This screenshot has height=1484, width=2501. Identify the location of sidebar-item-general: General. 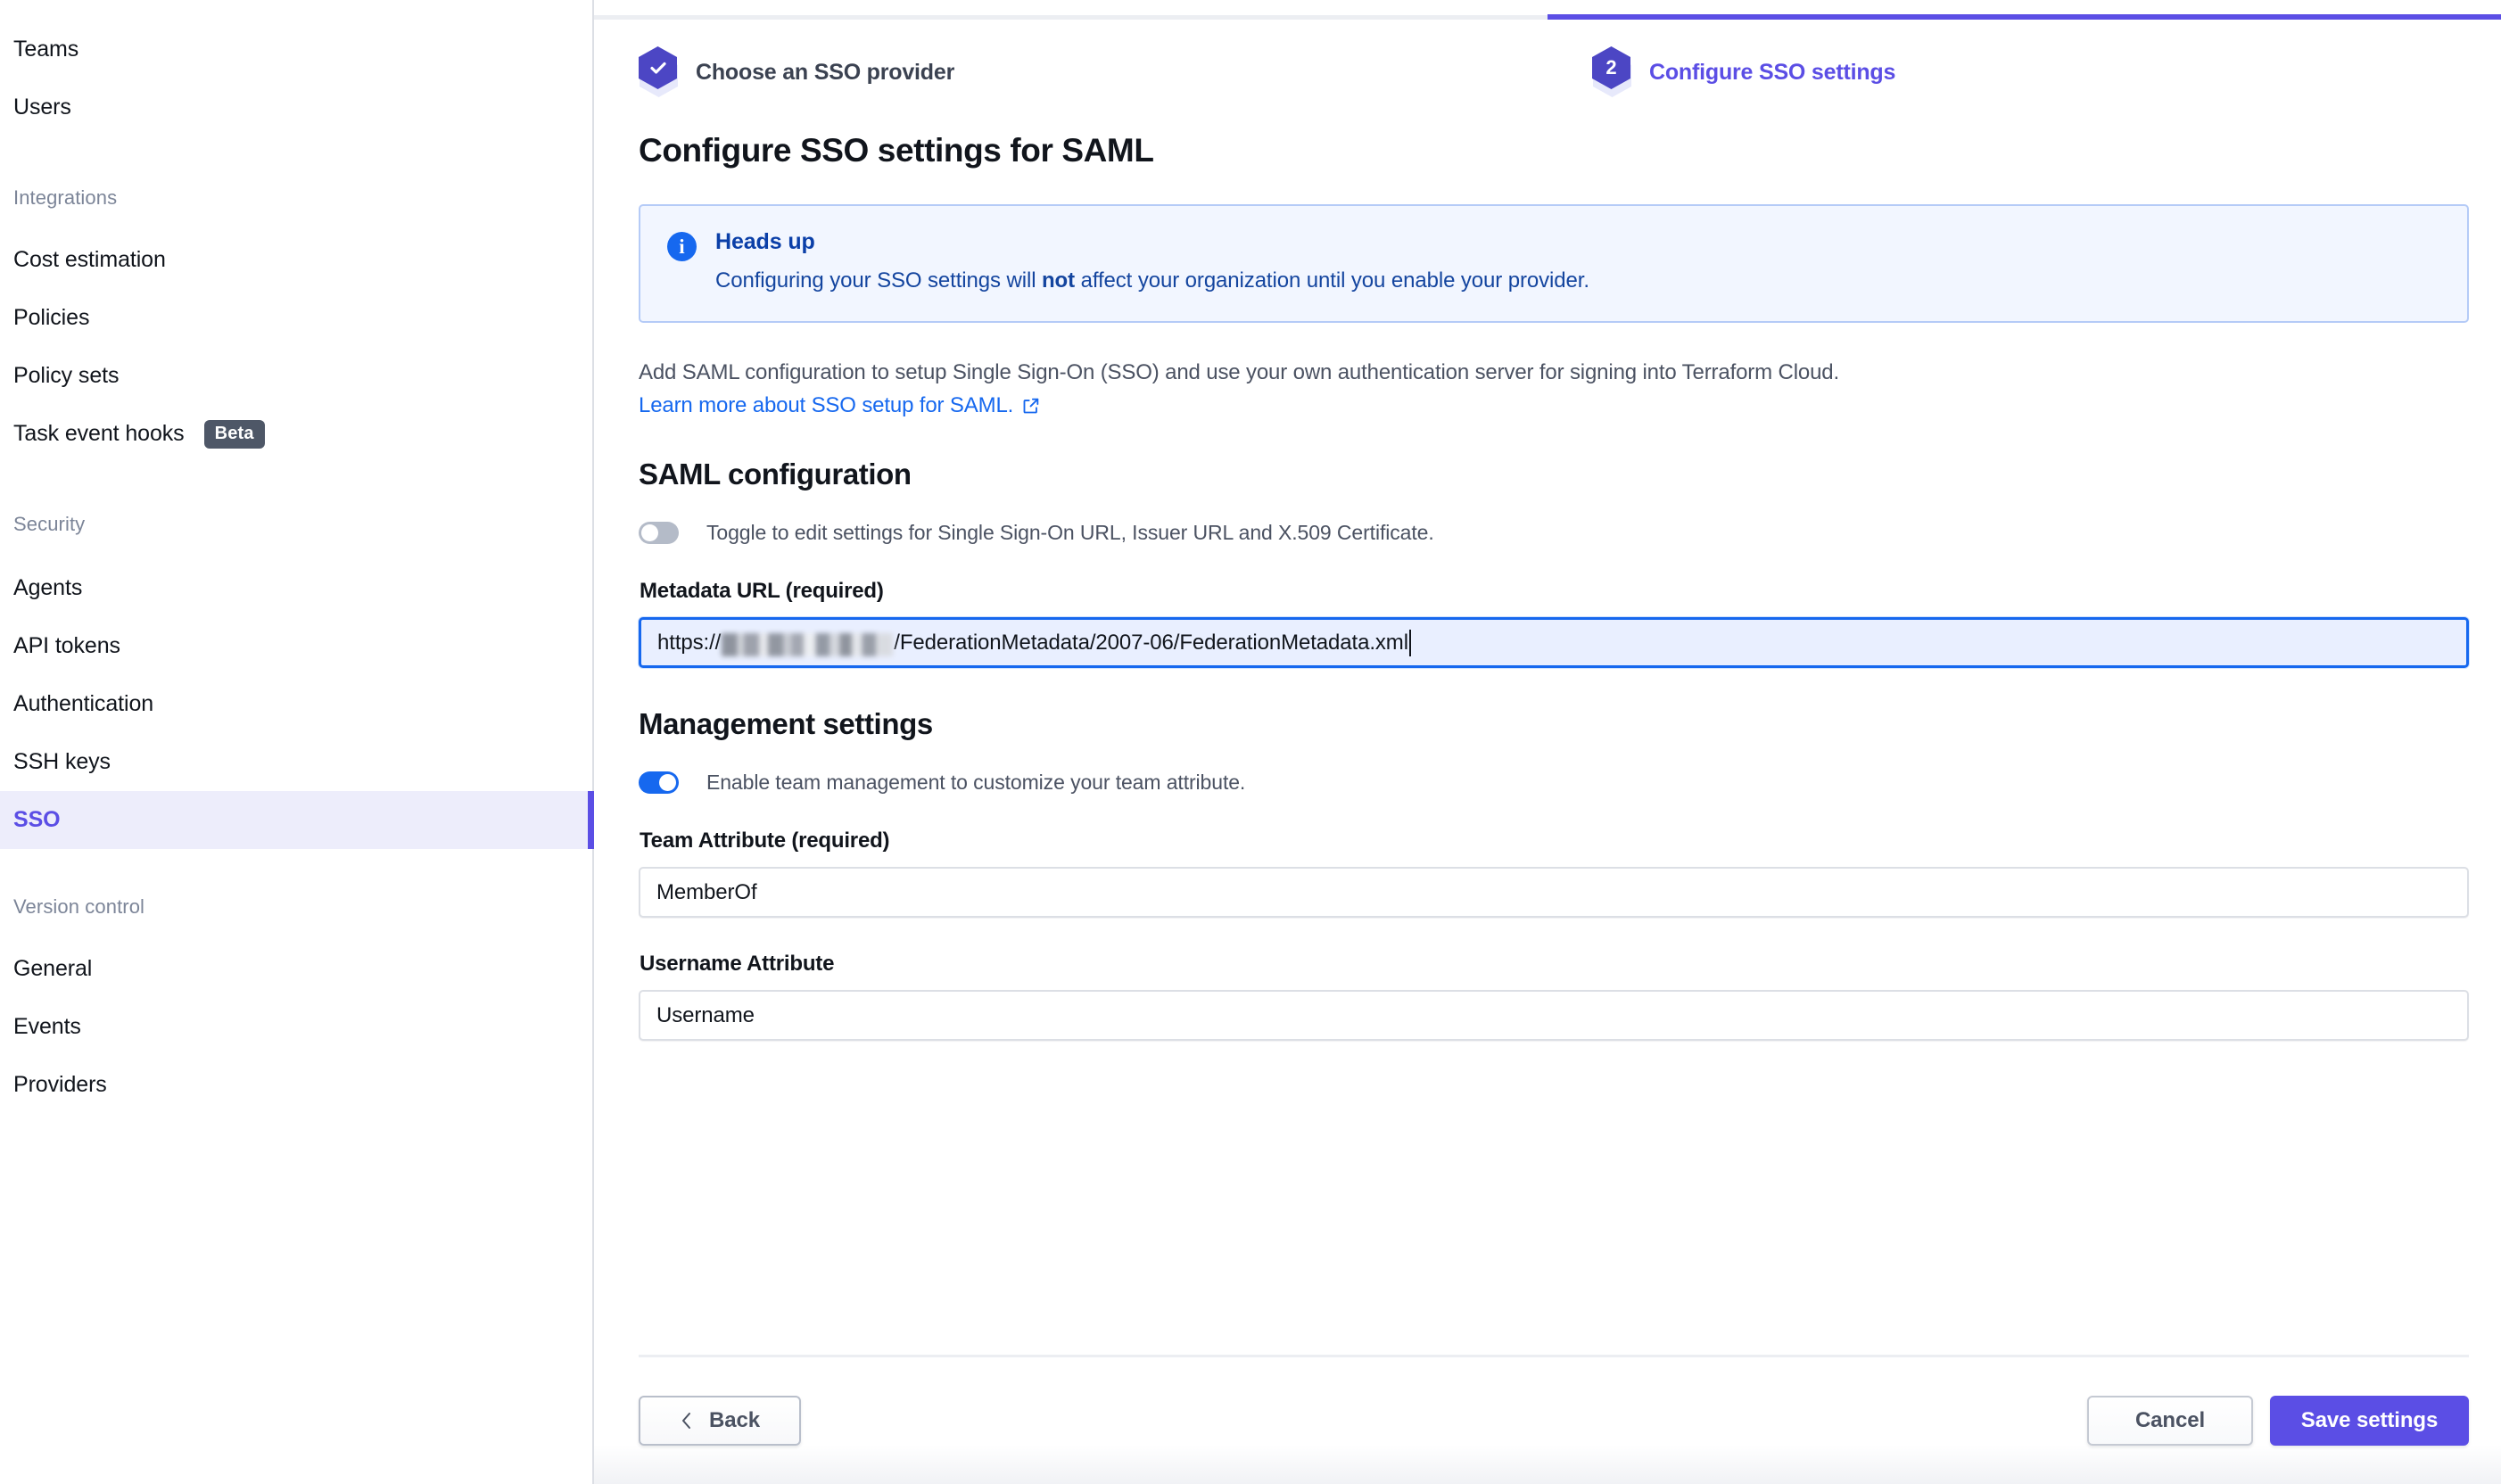
(296, 969).